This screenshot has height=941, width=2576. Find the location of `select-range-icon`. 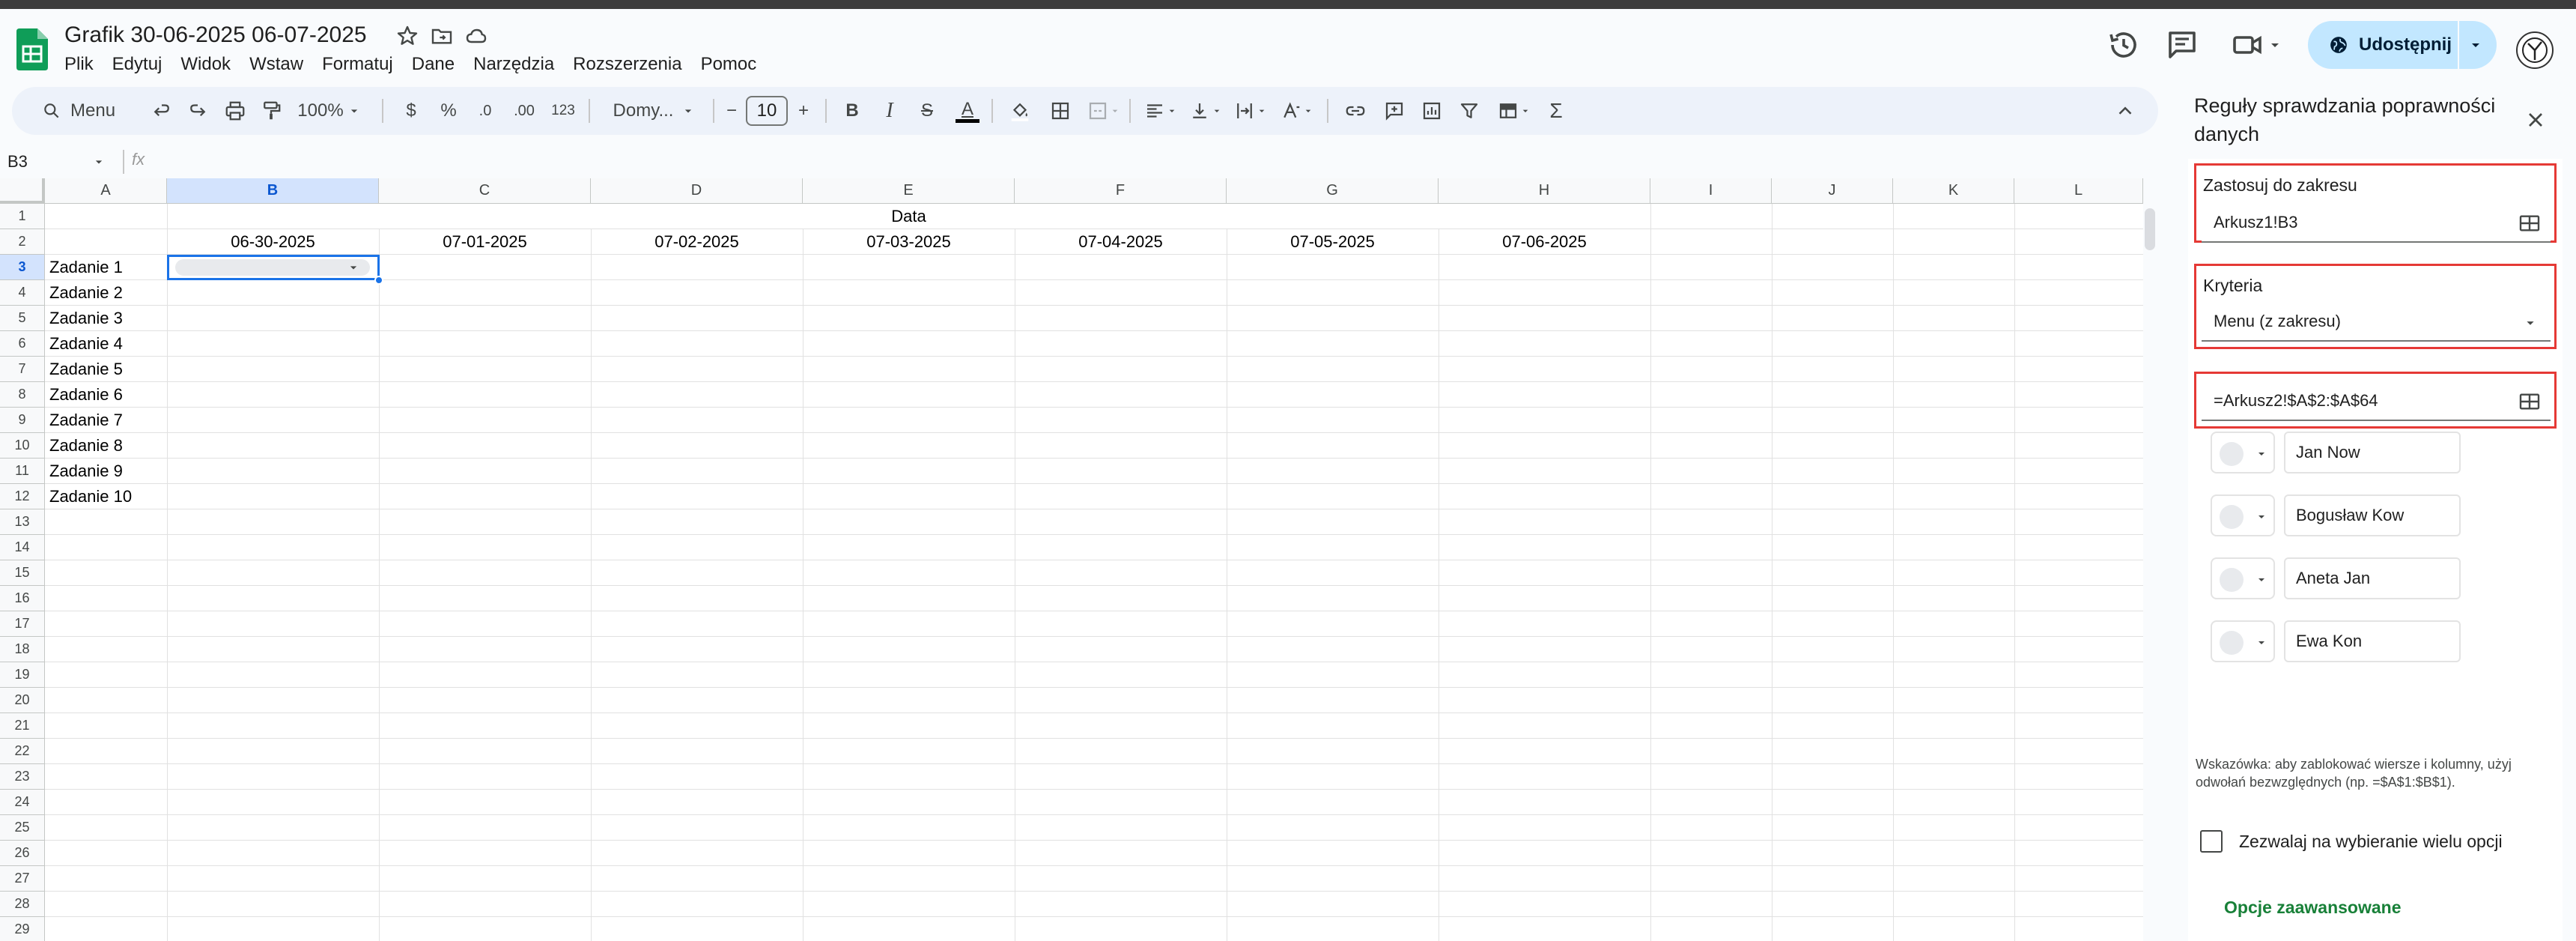

select-range-icon is located at coordinates (2530, 223).